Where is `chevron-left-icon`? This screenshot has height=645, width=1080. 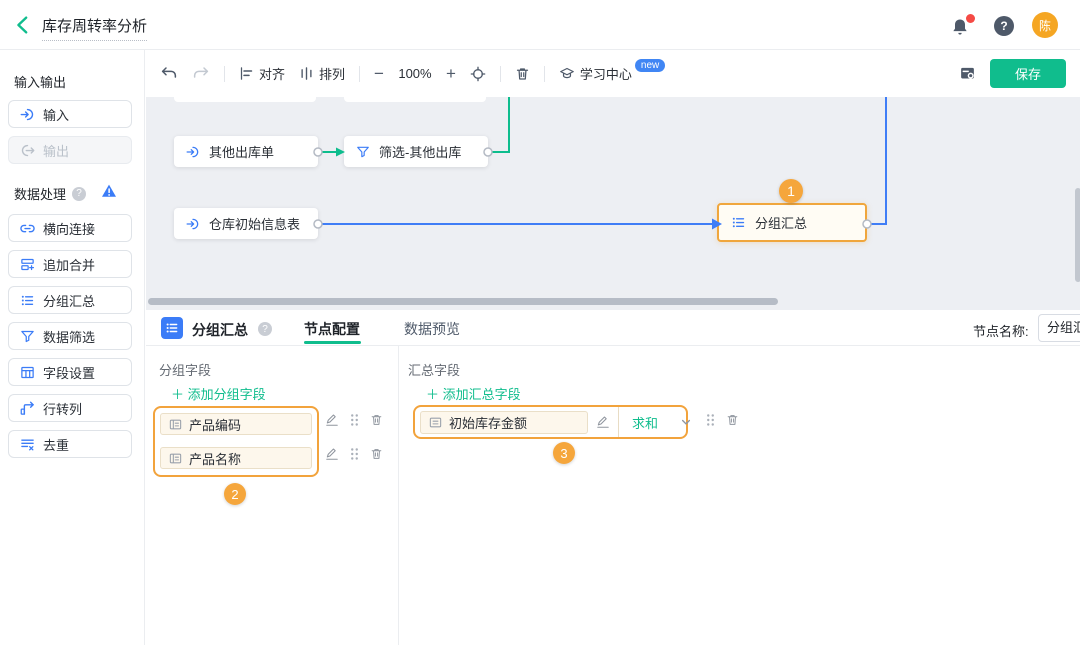
chevron-left-icon is located at coordinates (22, 25).